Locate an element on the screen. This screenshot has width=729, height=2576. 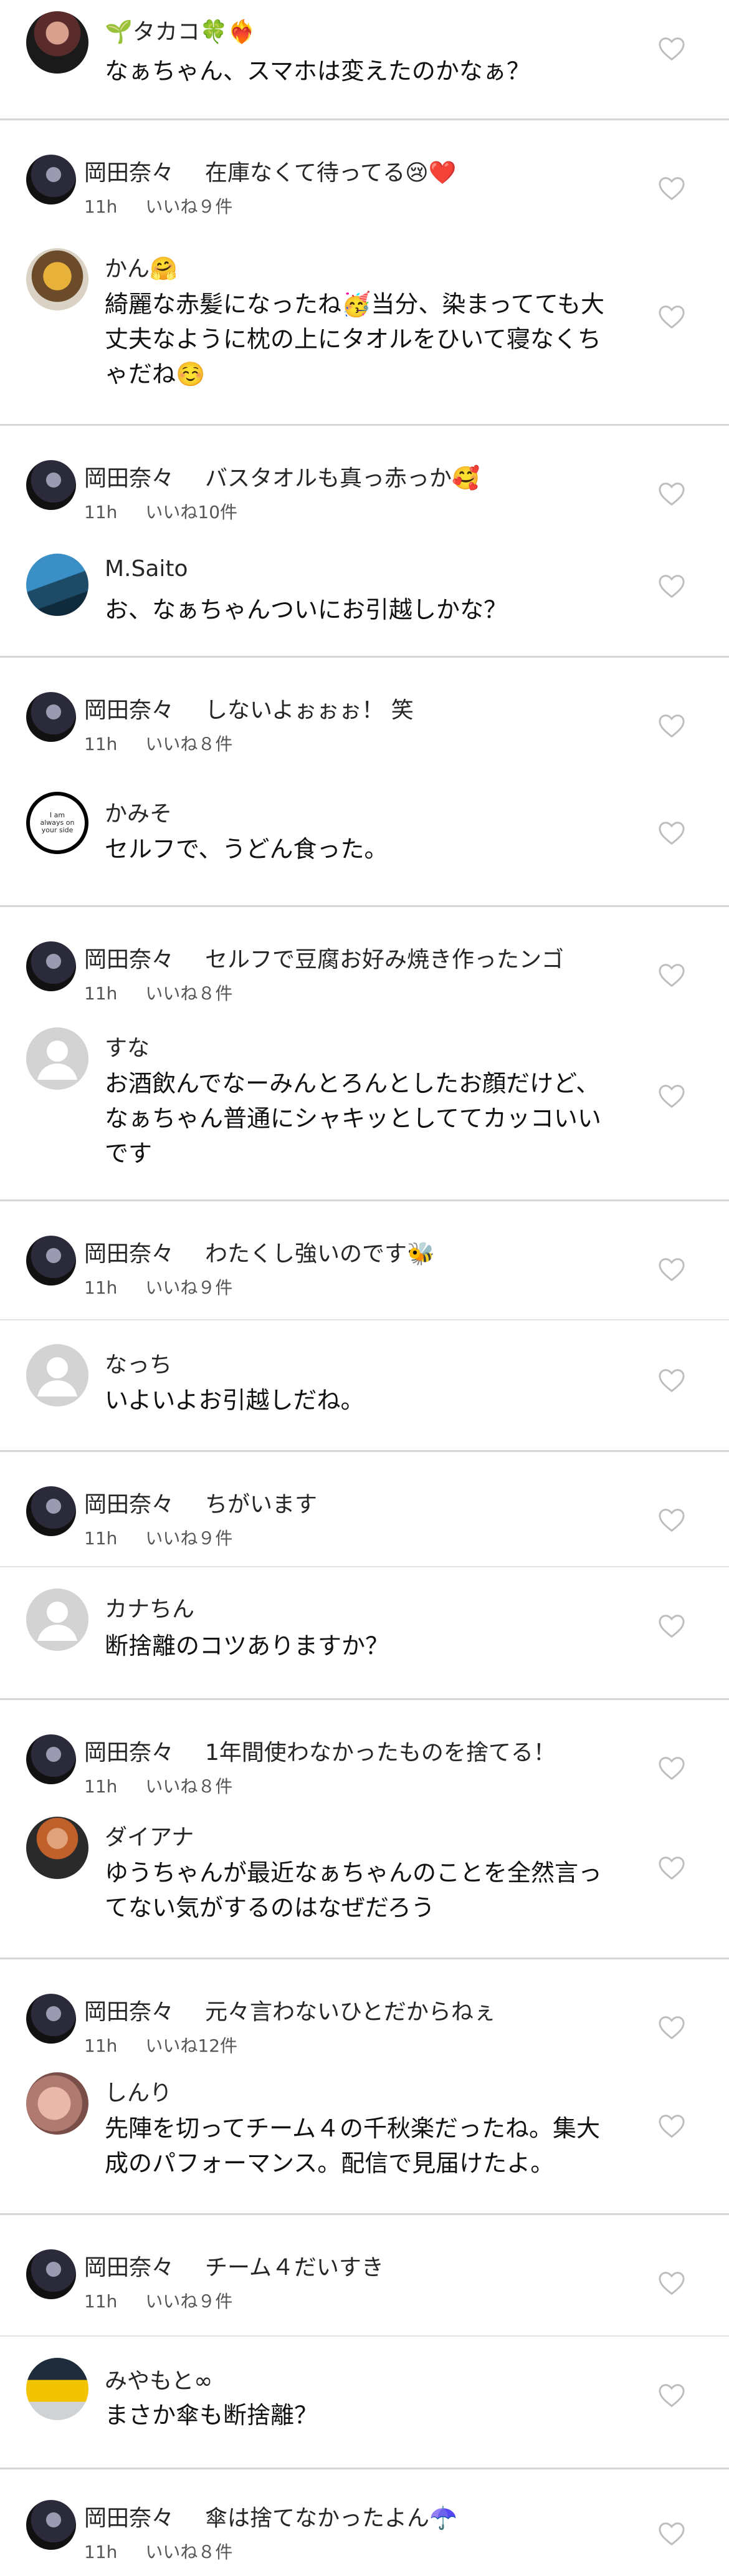
default-avatar-icon is located at coordinates (57, 1060).